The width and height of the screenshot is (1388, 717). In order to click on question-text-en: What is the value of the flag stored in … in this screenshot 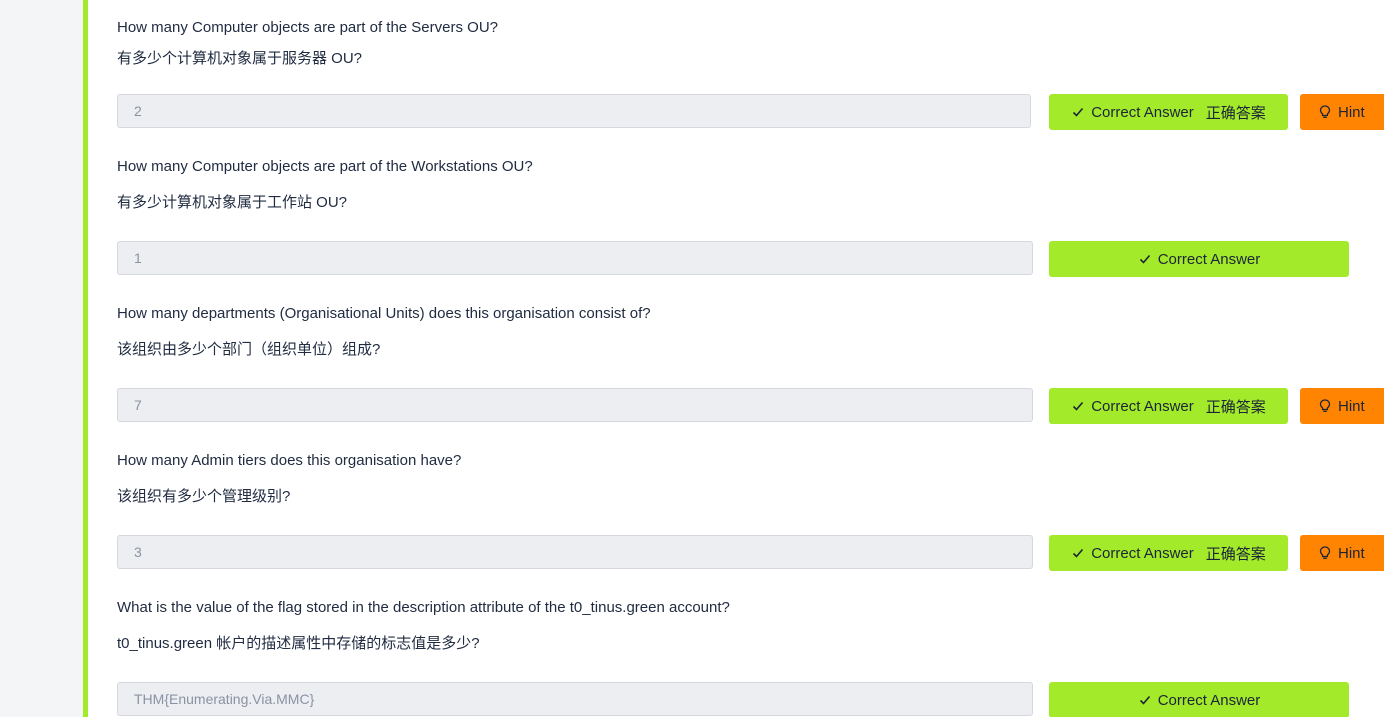, I will do `click(423, 607)`.